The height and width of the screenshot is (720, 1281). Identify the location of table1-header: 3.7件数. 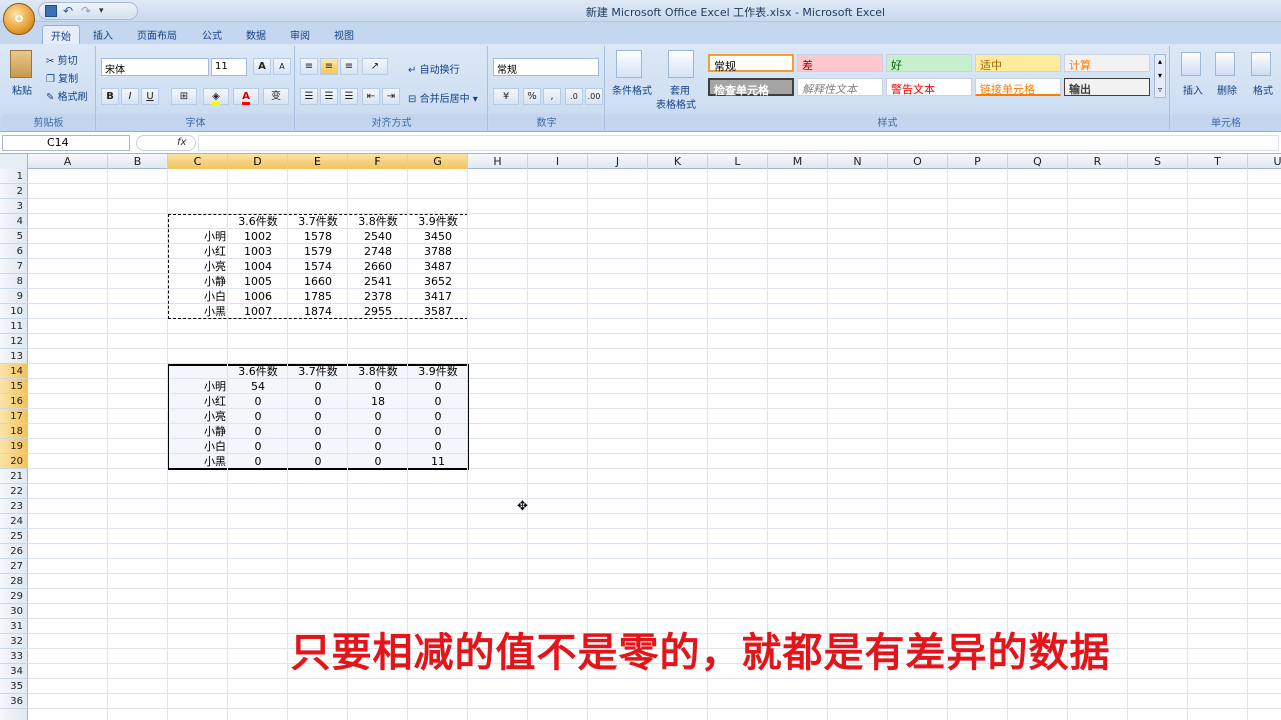
(318, 221).